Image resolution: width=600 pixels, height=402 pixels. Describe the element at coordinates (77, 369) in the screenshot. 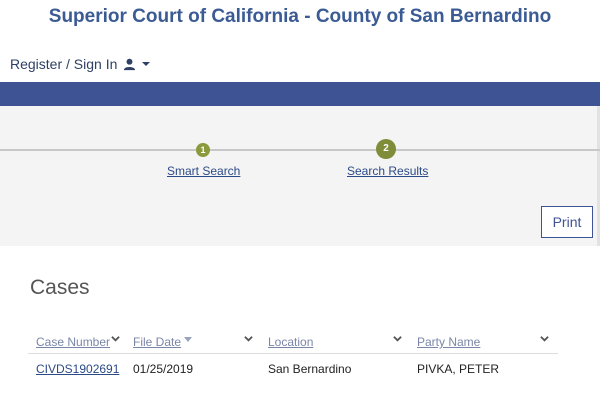

I see `case-number-link: CIVDS1902691` at that location.